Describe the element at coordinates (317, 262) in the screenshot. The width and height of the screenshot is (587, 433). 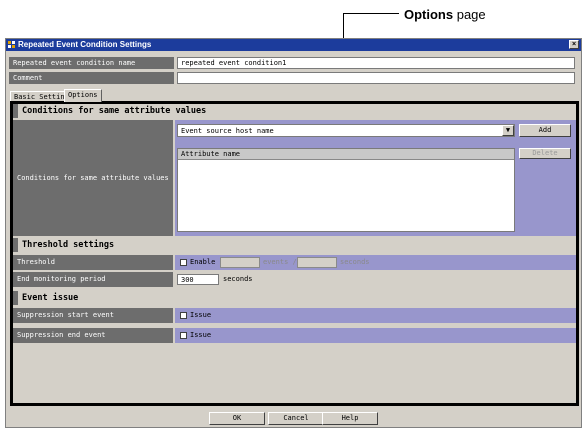
I see `seconds-input` at that location.